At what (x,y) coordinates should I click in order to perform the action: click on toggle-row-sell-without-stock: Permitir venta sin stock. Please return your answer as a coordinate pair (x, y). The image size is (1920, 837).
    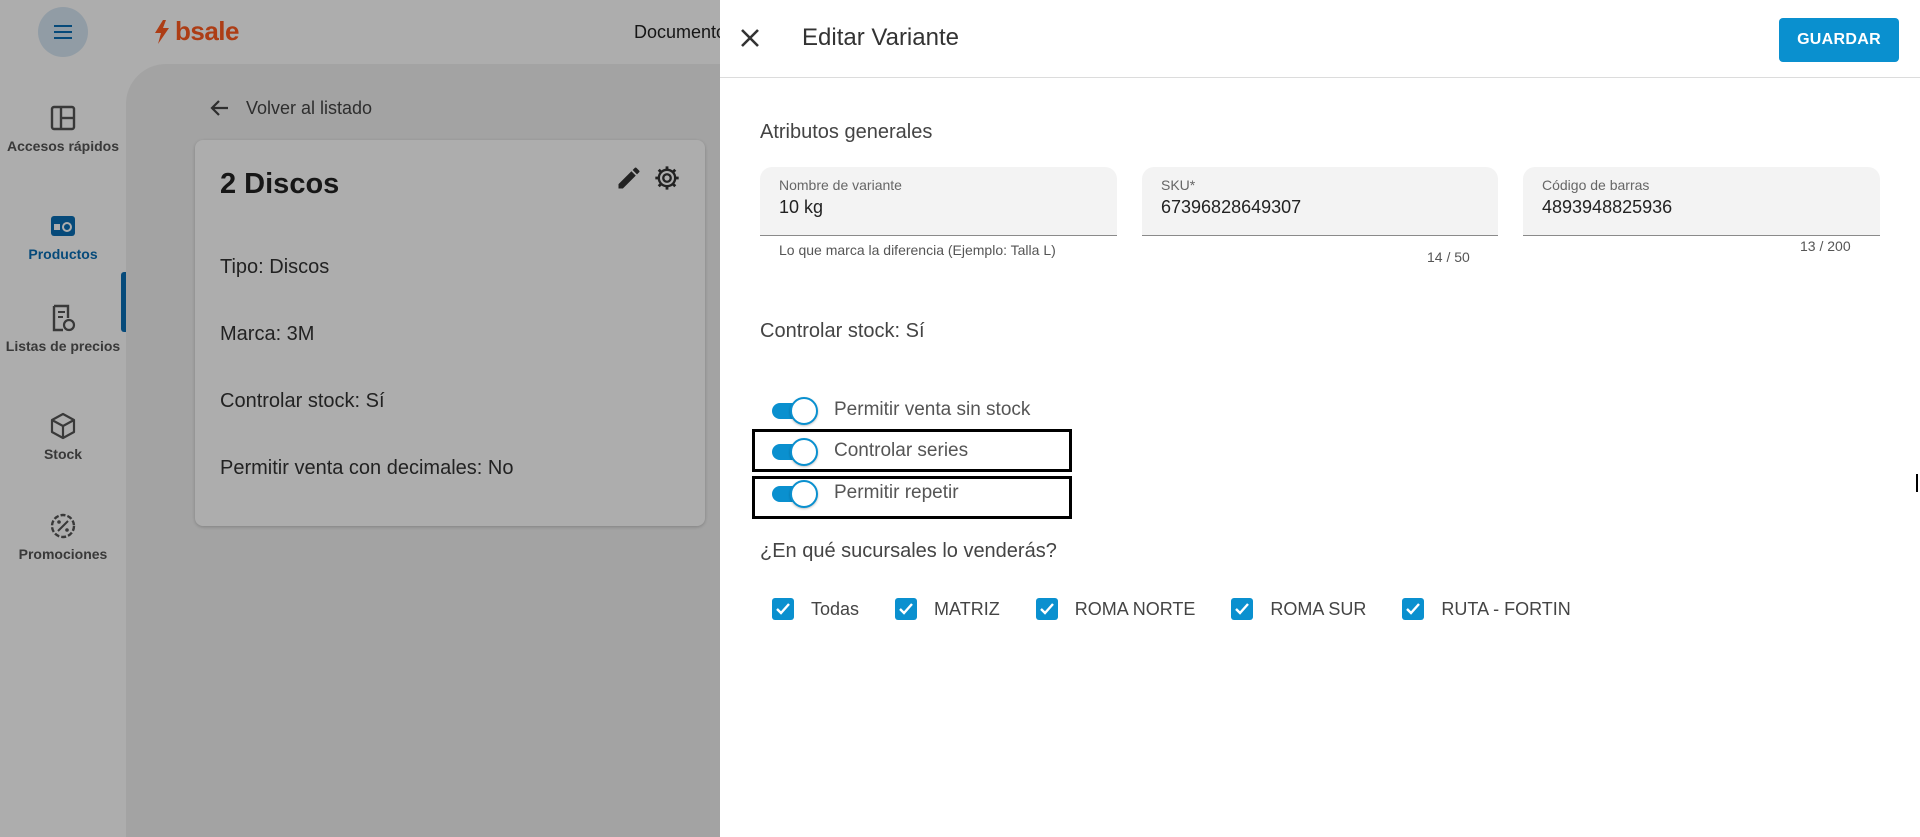
    Looking at the image, I should click on (900, 410).